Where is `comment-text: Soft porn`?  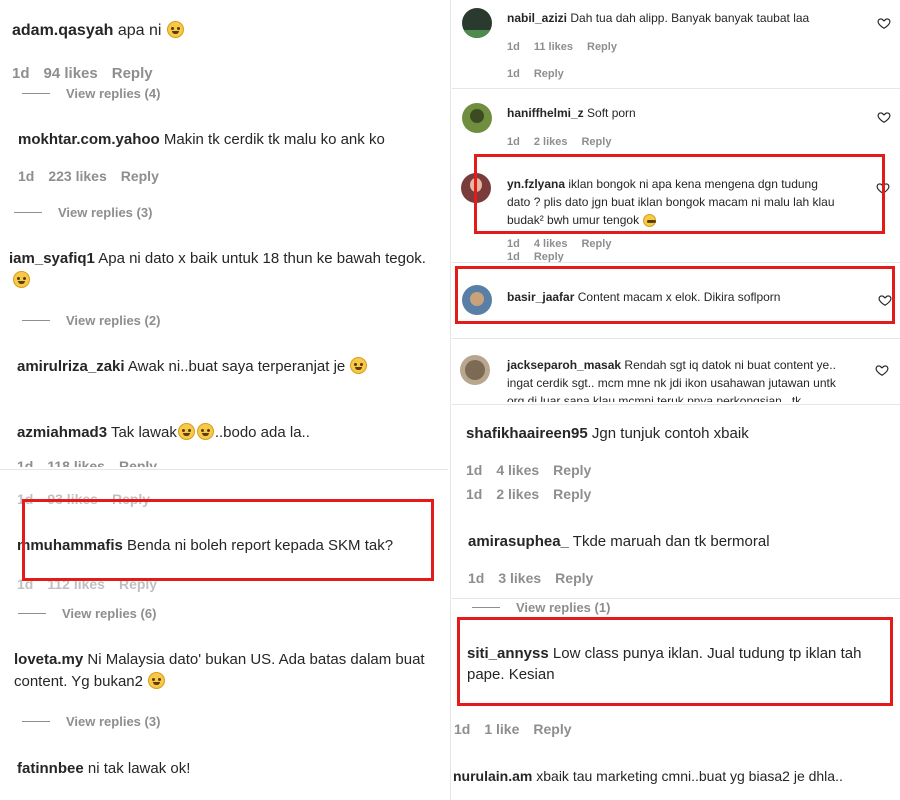 comment-text: Soft porn is located at coordinates (611, 113).